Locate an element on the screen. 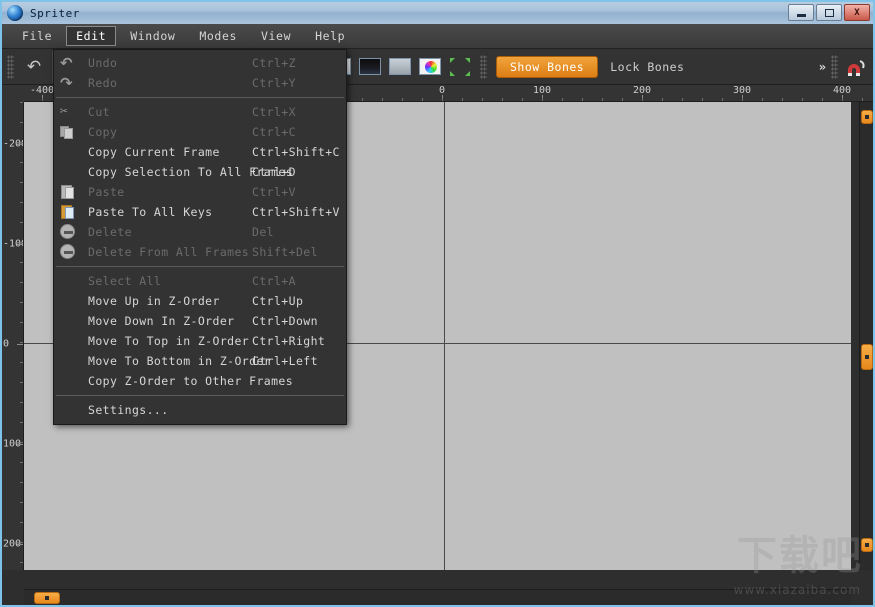 This screenshot has width=875, height=607. menu-help: Help is located at coordinates (330, 36).